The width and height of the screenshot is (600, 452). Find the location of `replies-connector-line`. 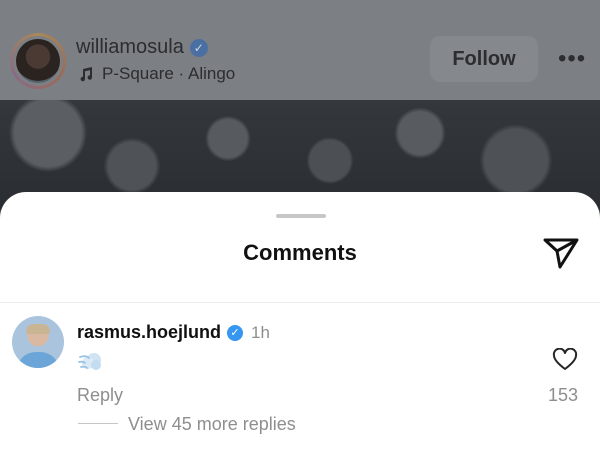

replies-connector-line is located at coordinates (98, 423).